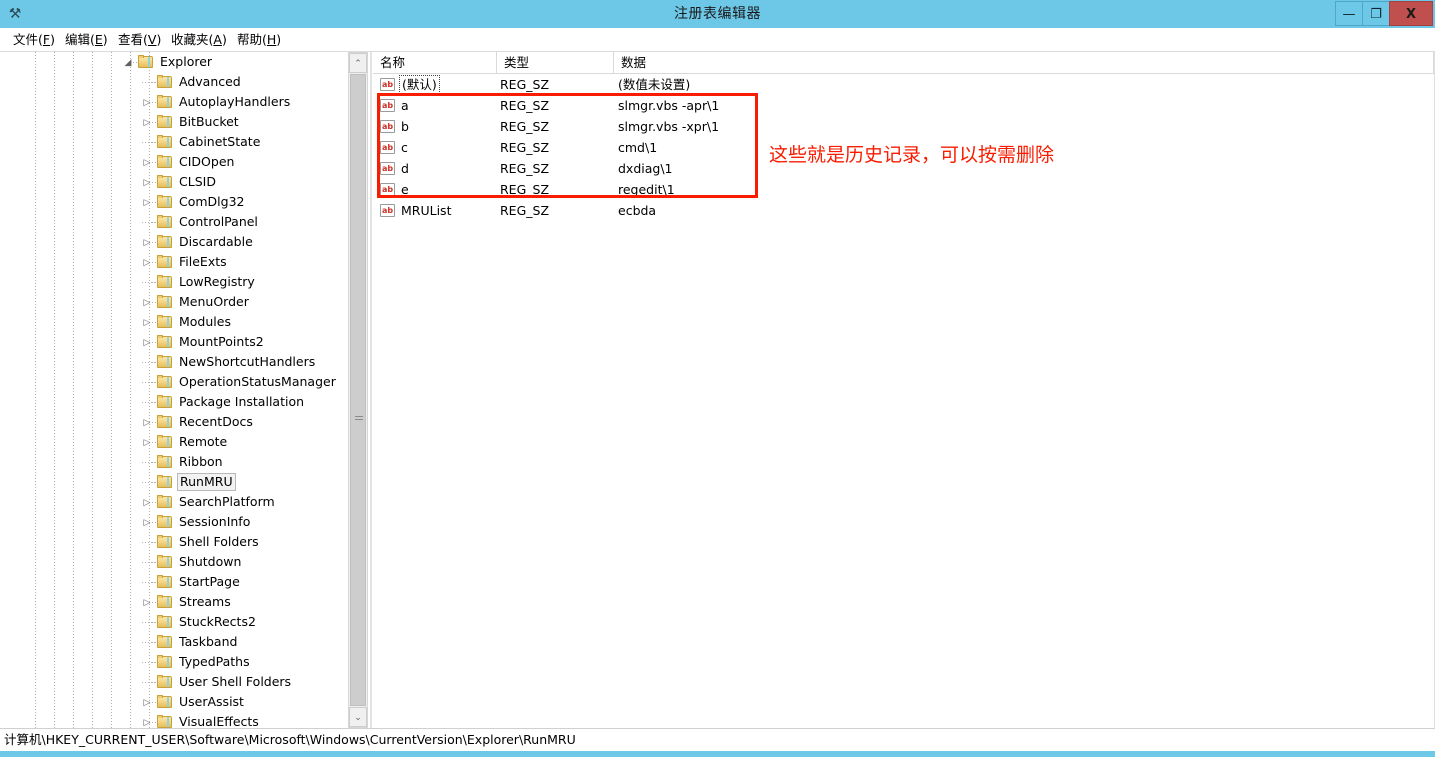 The height and width of the screenshot is (757, 1435). What do you see at coordinates (172, 622) in the screenshot?
I see `tree-item-stuckrects2: StuckRects2` at bounding box center [172, 622].